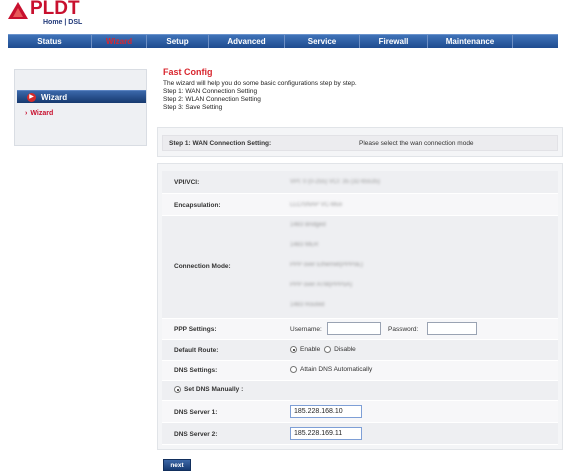 This screenshot has width=571, height=476. What do you see at coordinates (54, 97) in the screenshot?
I see `sidebar-header-label: Wizard` at bounding box center [54, 97].